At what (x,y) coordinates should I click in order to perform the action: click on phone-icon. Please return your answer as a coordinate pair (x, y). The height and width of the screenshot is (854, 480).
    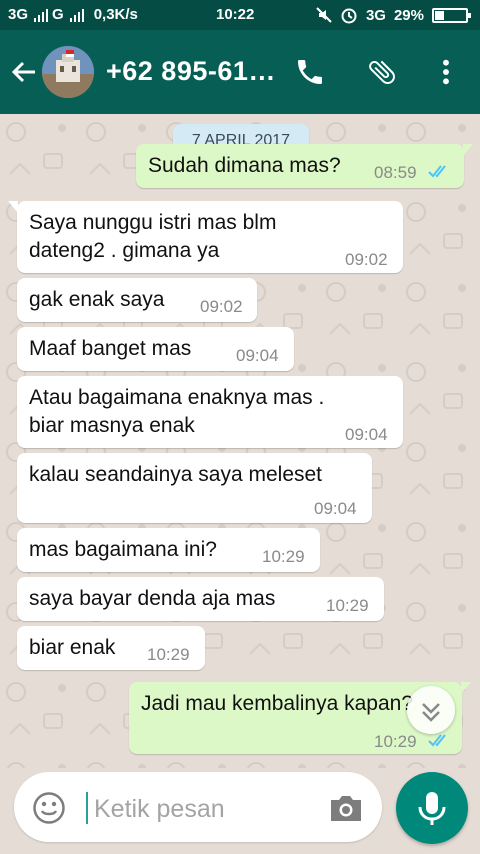
    Looking at the image, I should click on (310, 72).